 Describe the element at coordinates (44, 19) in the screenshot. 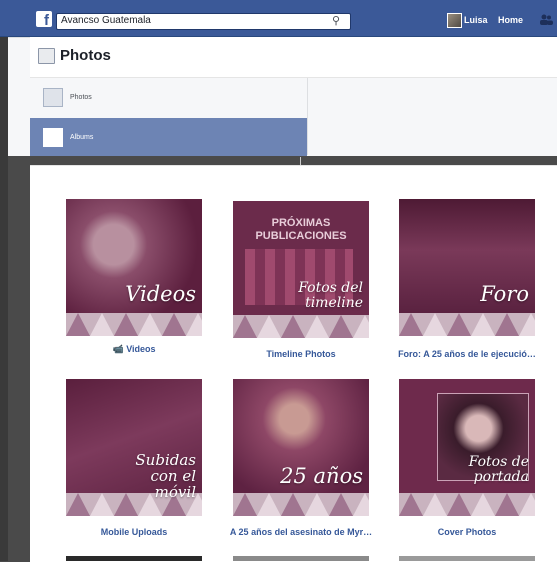

I see `facebook-logo-icon: f` at that location.